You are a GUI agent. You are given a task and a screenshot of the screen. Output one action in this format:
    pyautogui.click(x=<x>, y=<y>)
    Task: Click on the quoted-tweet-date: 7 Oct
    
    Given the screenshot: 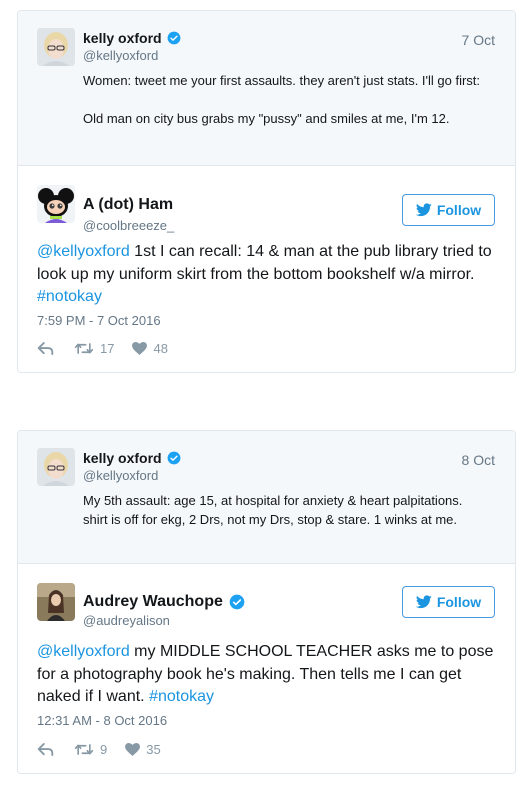 What is the action you would take?
    pyautogui.click(x=478, y=40)
    